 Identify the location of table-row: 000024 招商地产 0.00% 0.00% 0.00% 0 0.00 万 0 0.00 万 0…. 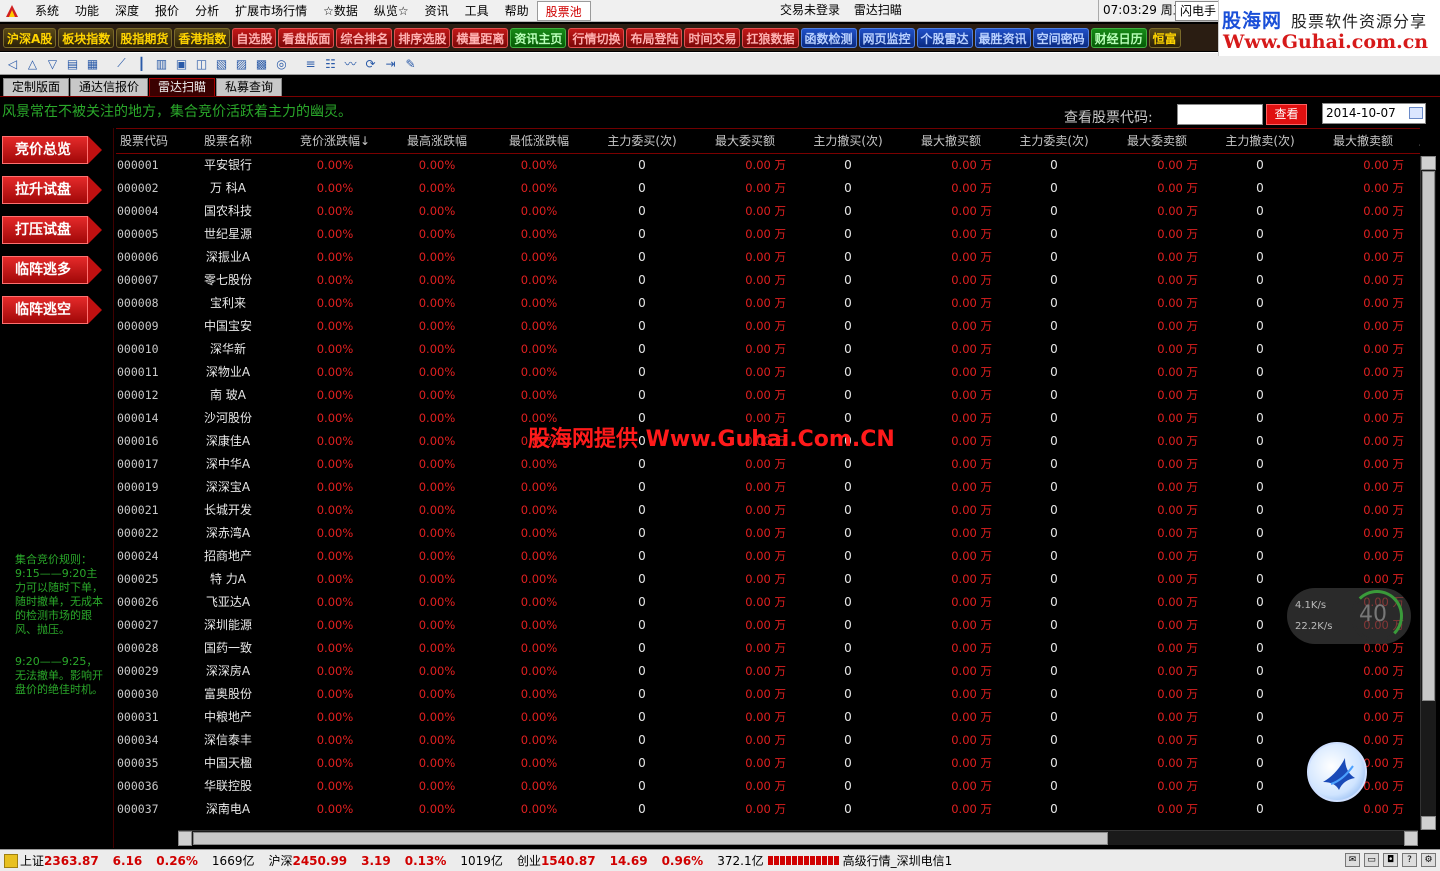
(768, 555).